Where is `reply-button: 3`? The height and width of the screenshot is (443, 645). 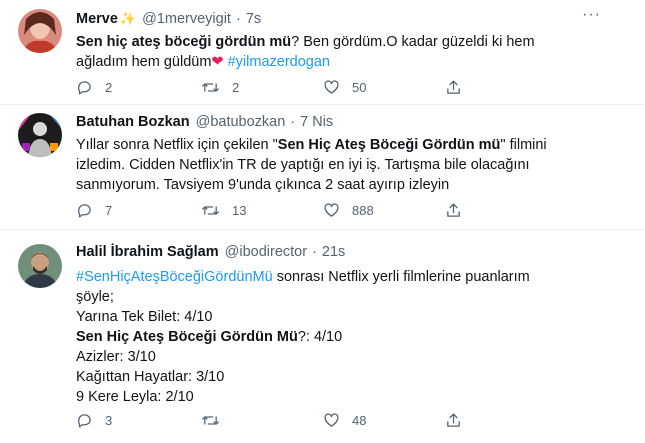 reply-button: 3 is located at coordinates (138, 420).